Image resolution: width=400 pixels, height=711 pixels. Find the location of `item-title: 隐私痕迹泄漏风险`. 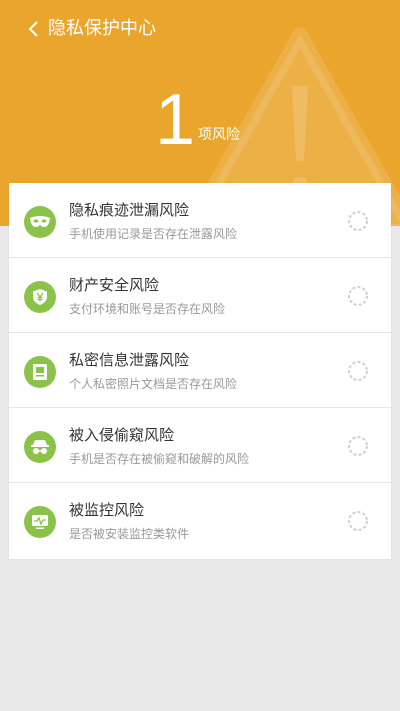

item-title: 隐私痕迹泄漏风险 is located at coordinates (129, 210).